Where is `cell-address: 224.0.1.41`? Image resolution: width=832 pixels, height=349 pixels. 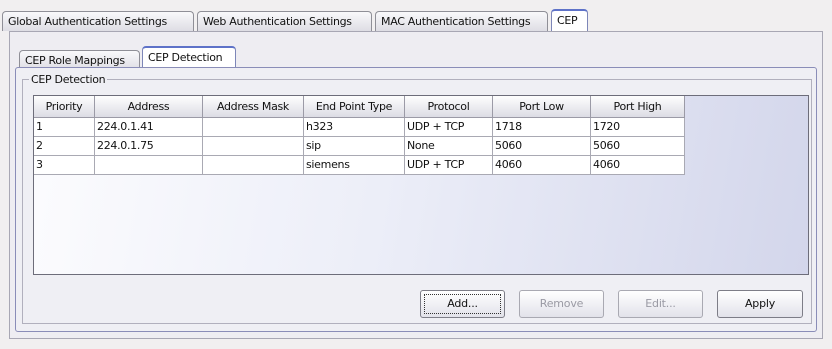
cell-address: 224.0.1.41 is located at coordinates (149, 127).